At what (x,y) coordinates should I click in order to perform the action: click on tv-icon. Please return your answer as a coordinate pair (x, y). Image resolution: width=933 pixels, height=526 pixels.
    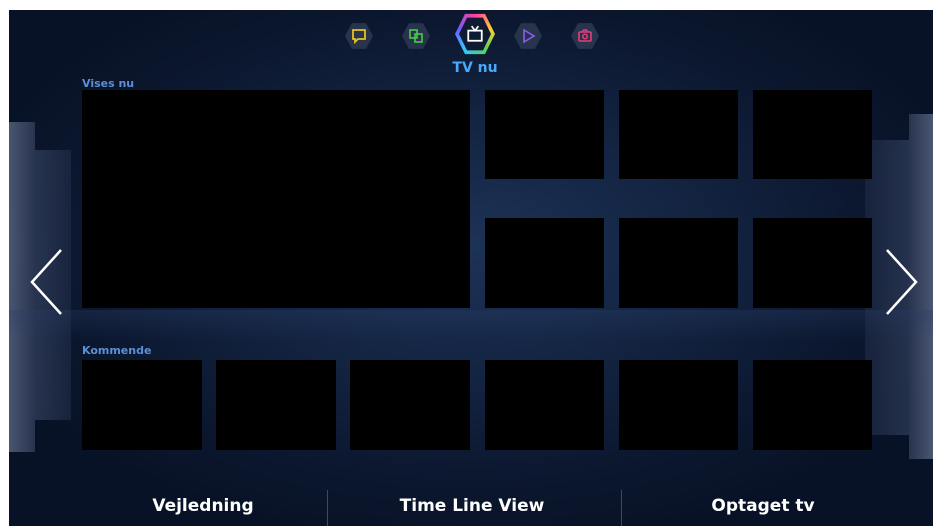
    Looking at the image, I should click on (475, 34).